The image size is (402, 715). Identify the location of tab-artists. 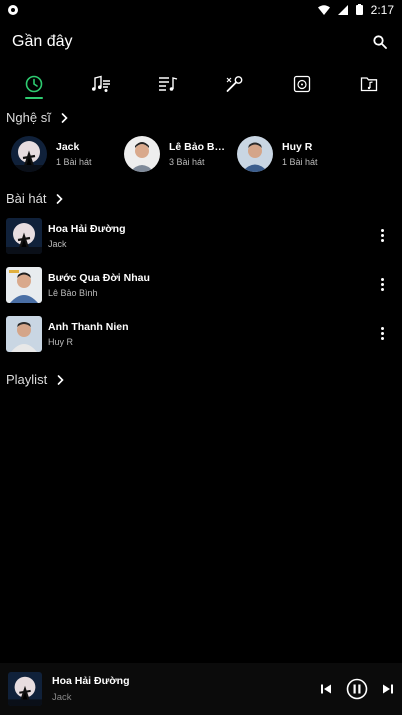
(234, 84).